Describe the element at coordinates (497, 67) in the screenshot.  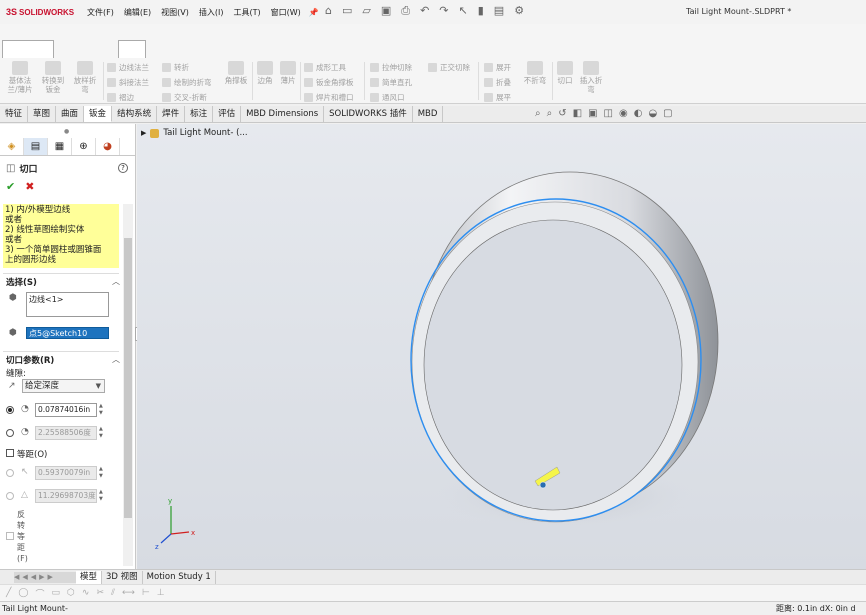
I see `unfold-button: 展开` at that location.